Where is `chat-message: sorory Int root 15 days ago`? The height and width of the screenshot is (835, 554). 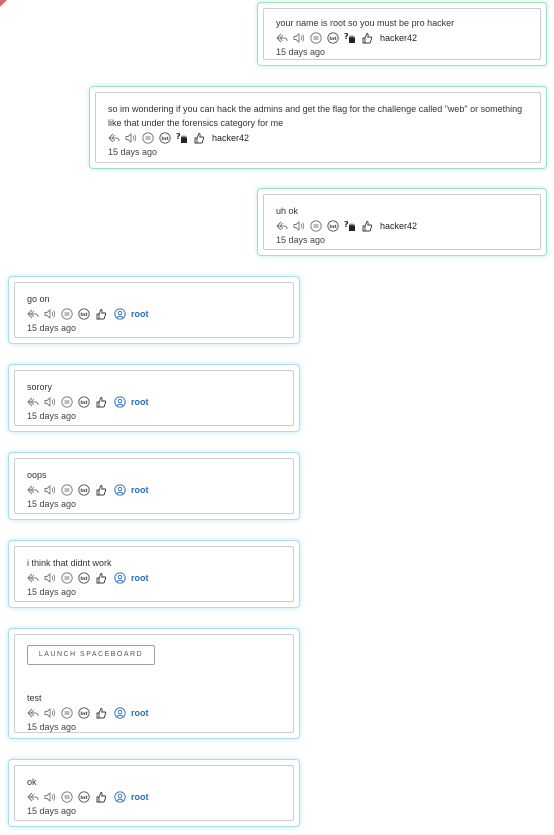 chat-message: sorory Int root 15 days ago is located at coordinates (154, 398).